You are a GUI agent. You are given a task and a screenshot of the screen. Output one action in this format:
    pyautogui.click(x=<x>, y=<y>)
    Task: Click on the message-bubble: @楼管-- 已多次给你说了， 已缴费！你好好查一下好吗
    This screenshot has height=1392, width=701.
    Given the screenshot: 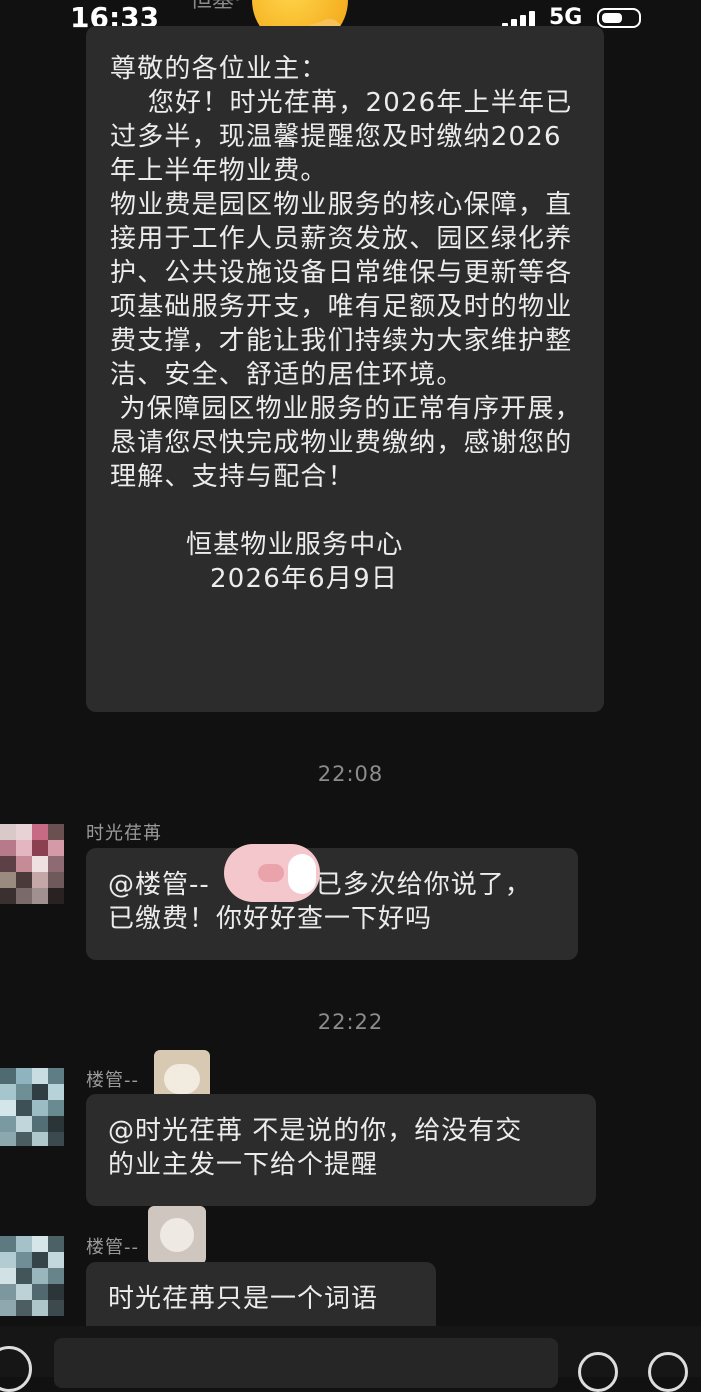 What is the action you would take?
    pyautogui.click(x=332, y=904)
    